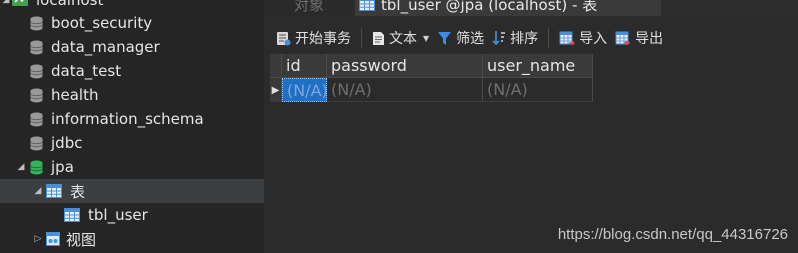 This screenshot has height=253, width=798. I want to click on database-label: boot_security, so click(102, 23).